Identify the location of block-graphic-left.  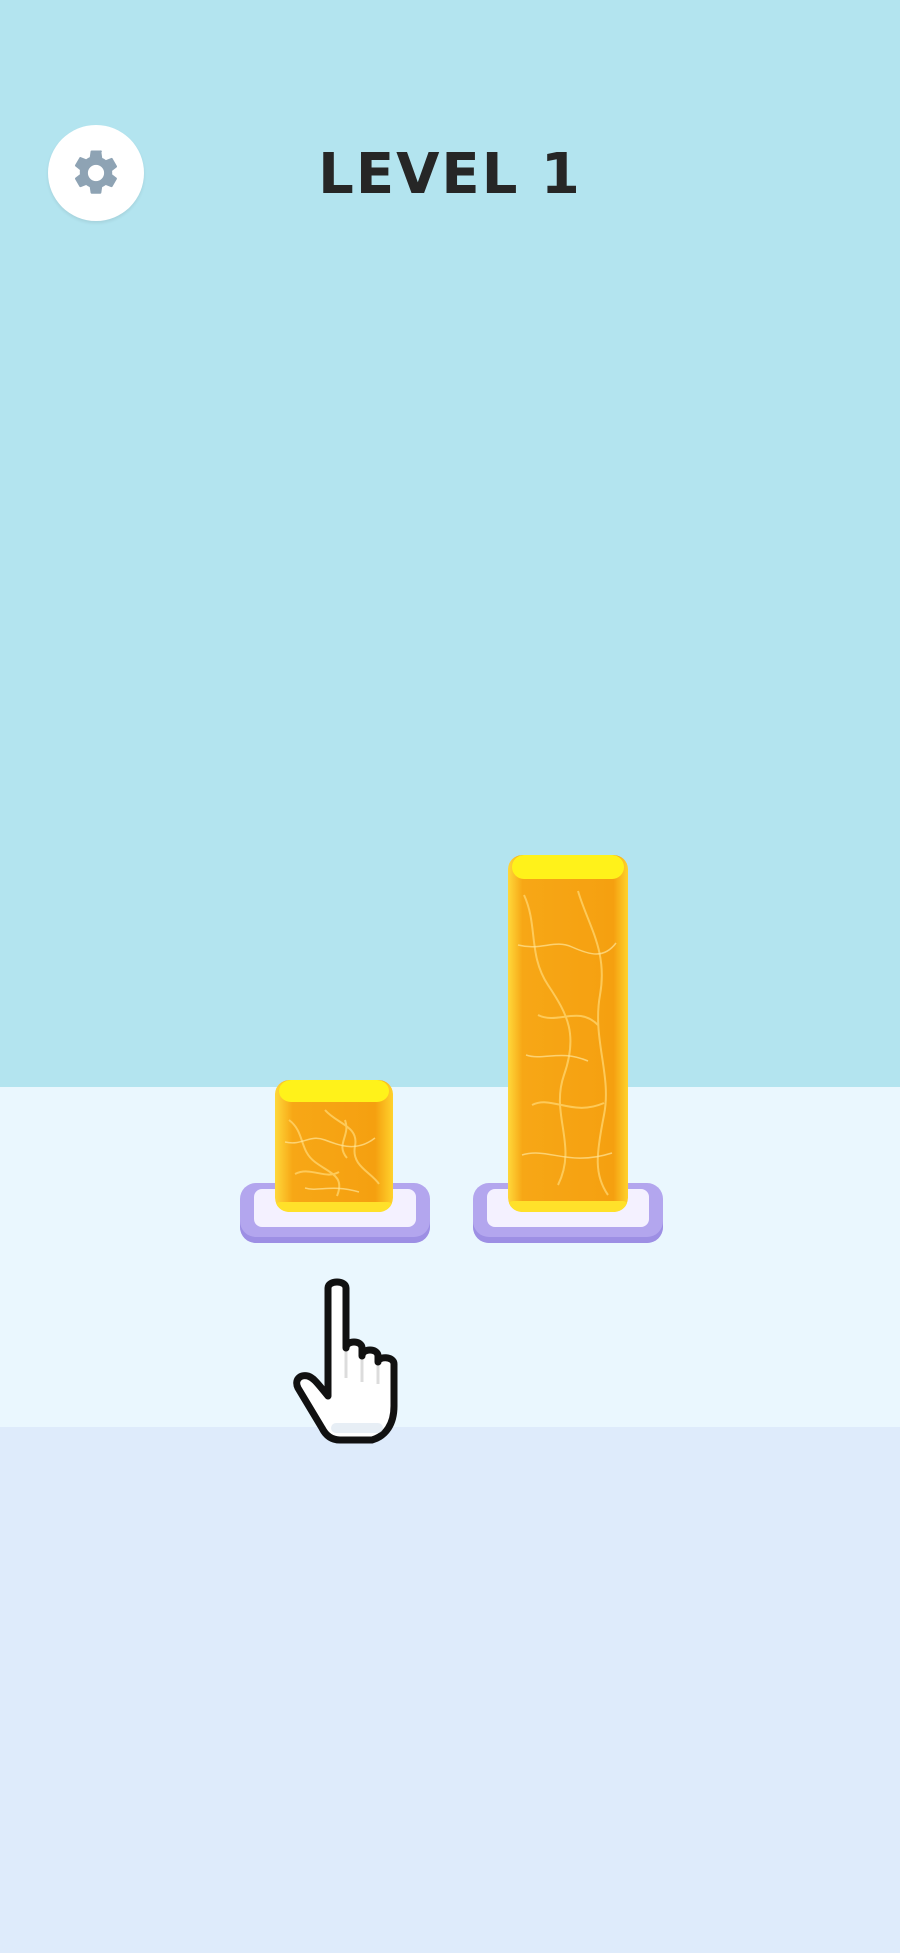
(334, 1146).